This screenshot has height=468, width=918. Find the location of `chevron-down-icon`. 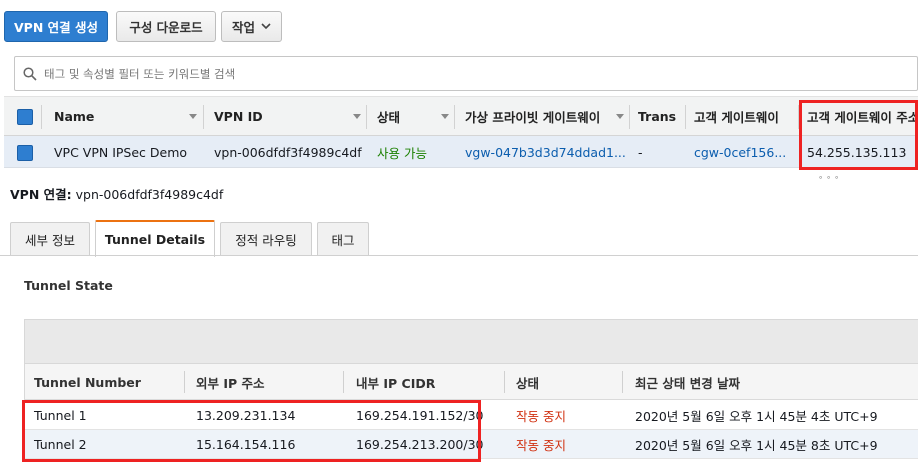

chevron-down-icon is located at coordinates (266, 26).